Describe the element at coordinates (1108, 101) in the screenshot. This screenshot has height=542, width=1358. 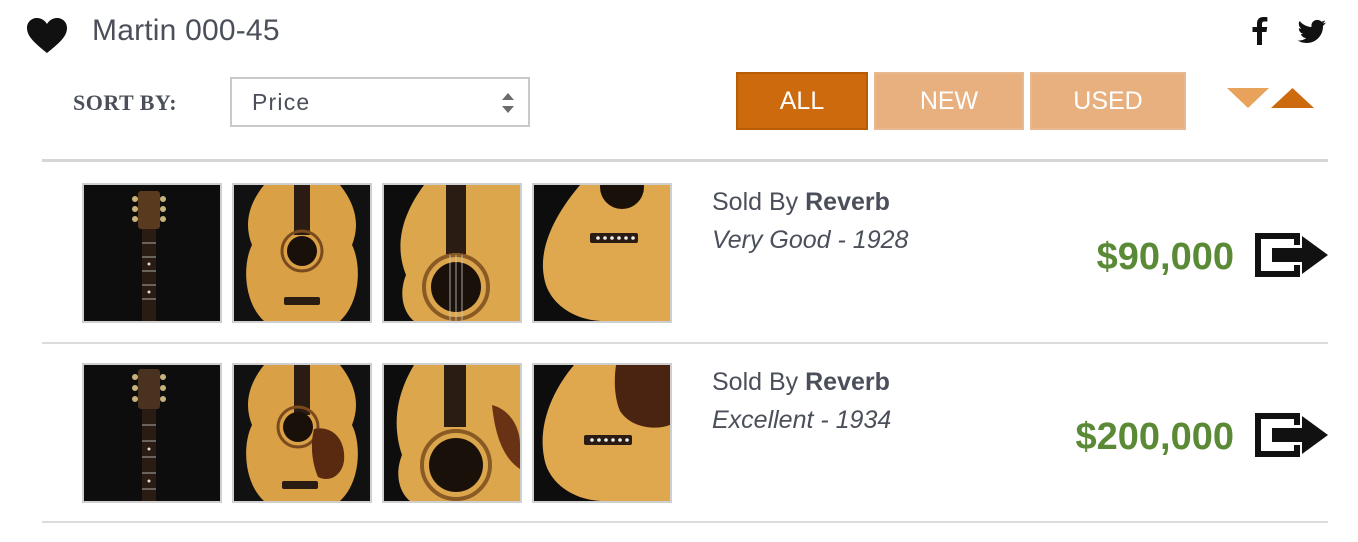
I see `filter-used-button: USED` at that location.